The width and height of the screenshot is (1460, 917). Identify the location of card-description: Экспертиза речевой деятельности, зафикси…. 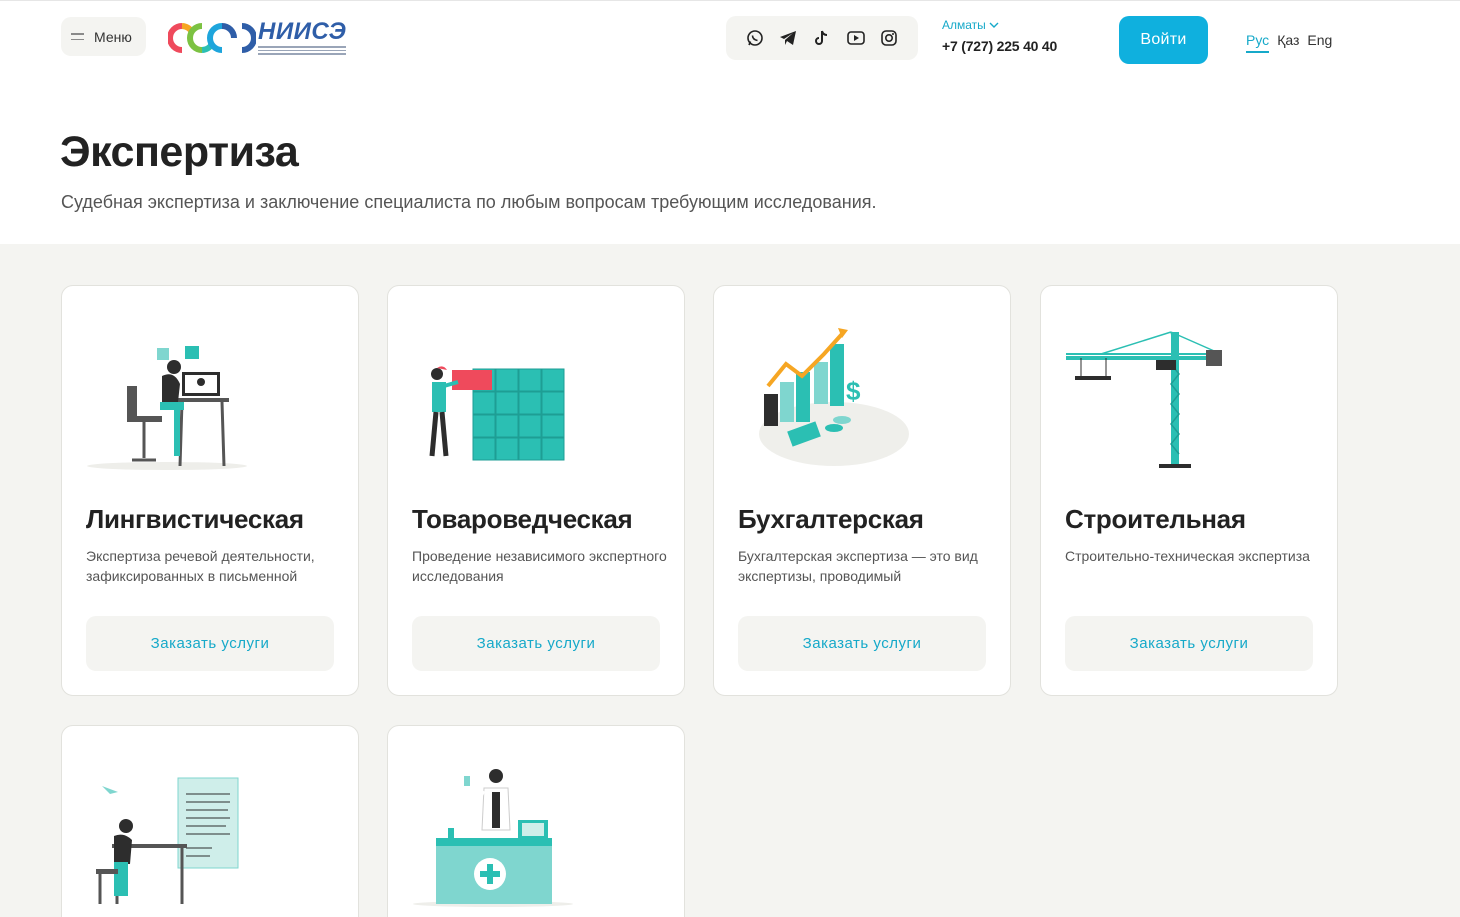
(200, 566).